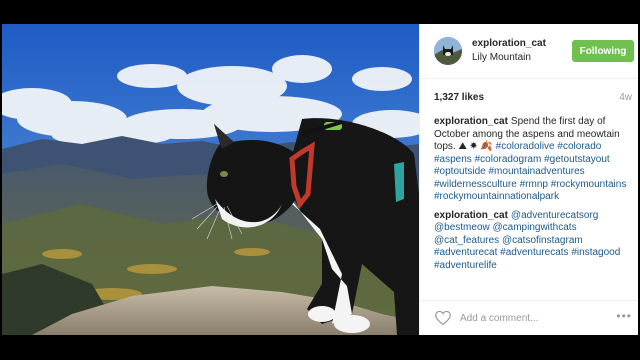 The image size is (640, 360). I want to click on hashtag-link: @campingwithcats, so click(535, 227).